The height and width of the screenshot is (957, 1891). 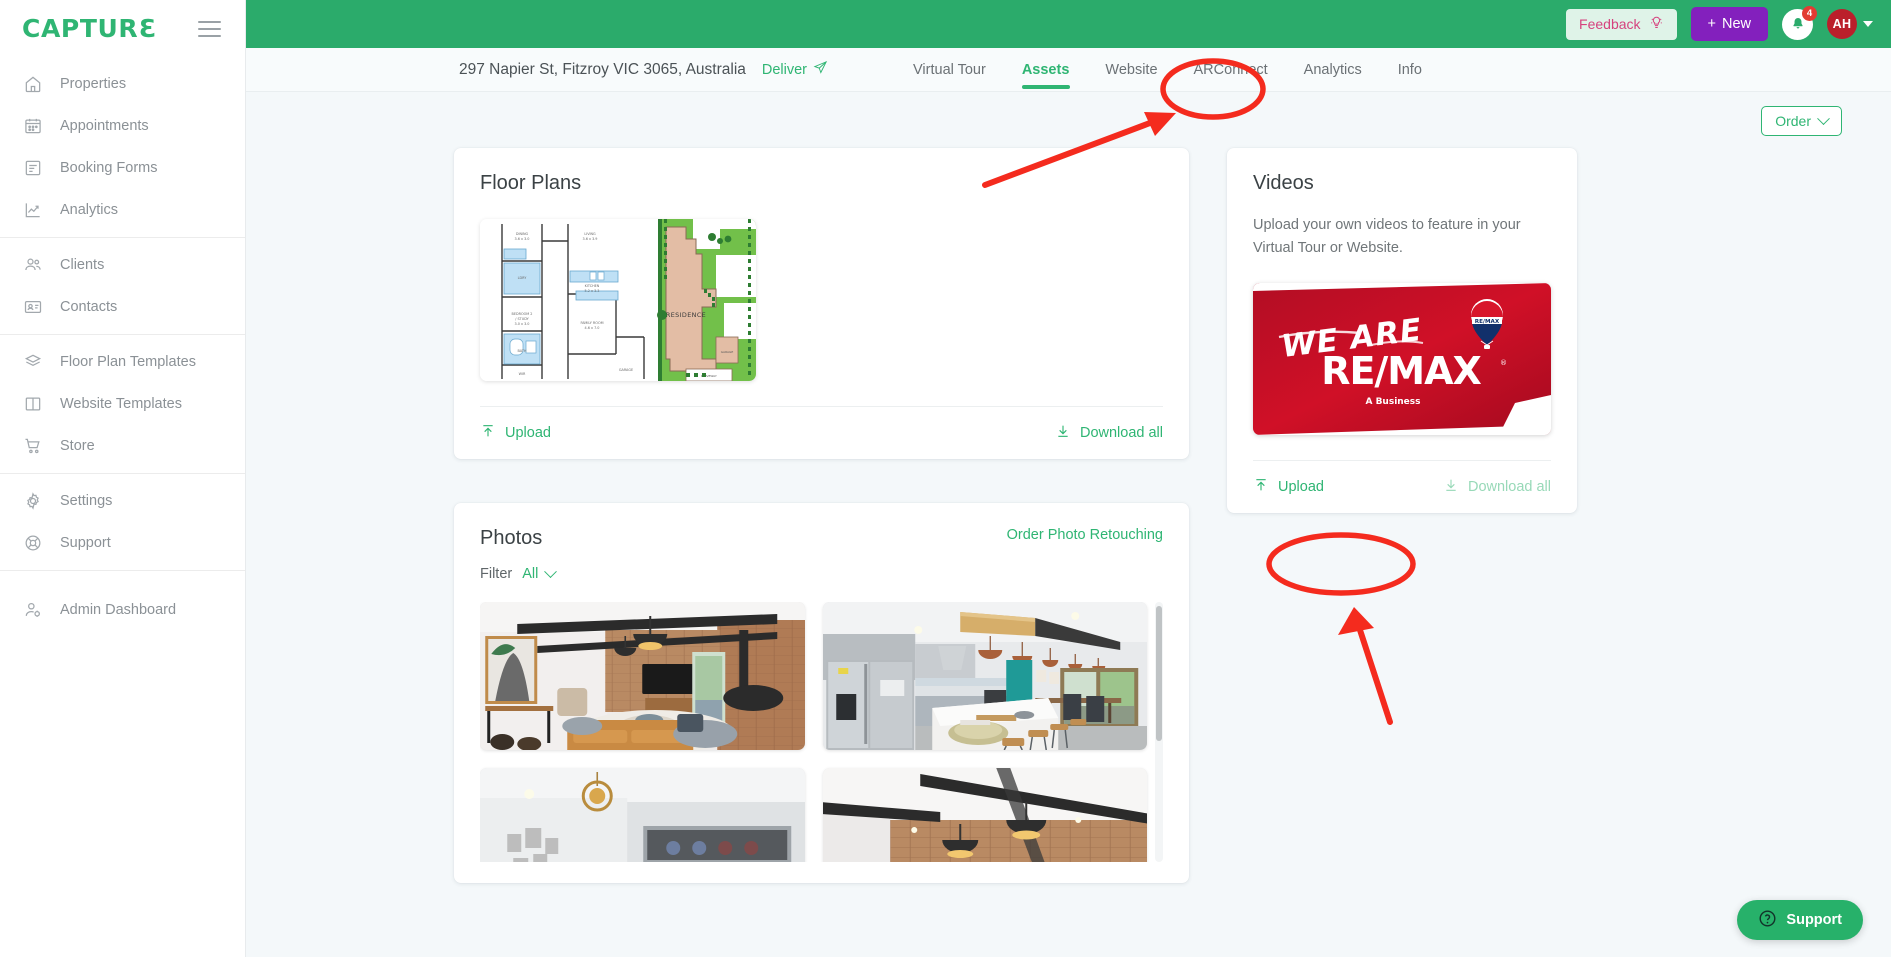 I want to click on remax-video-image: RE/MAX WE ARE RE/MAX ® A Business, so click(x=1402, y=358).